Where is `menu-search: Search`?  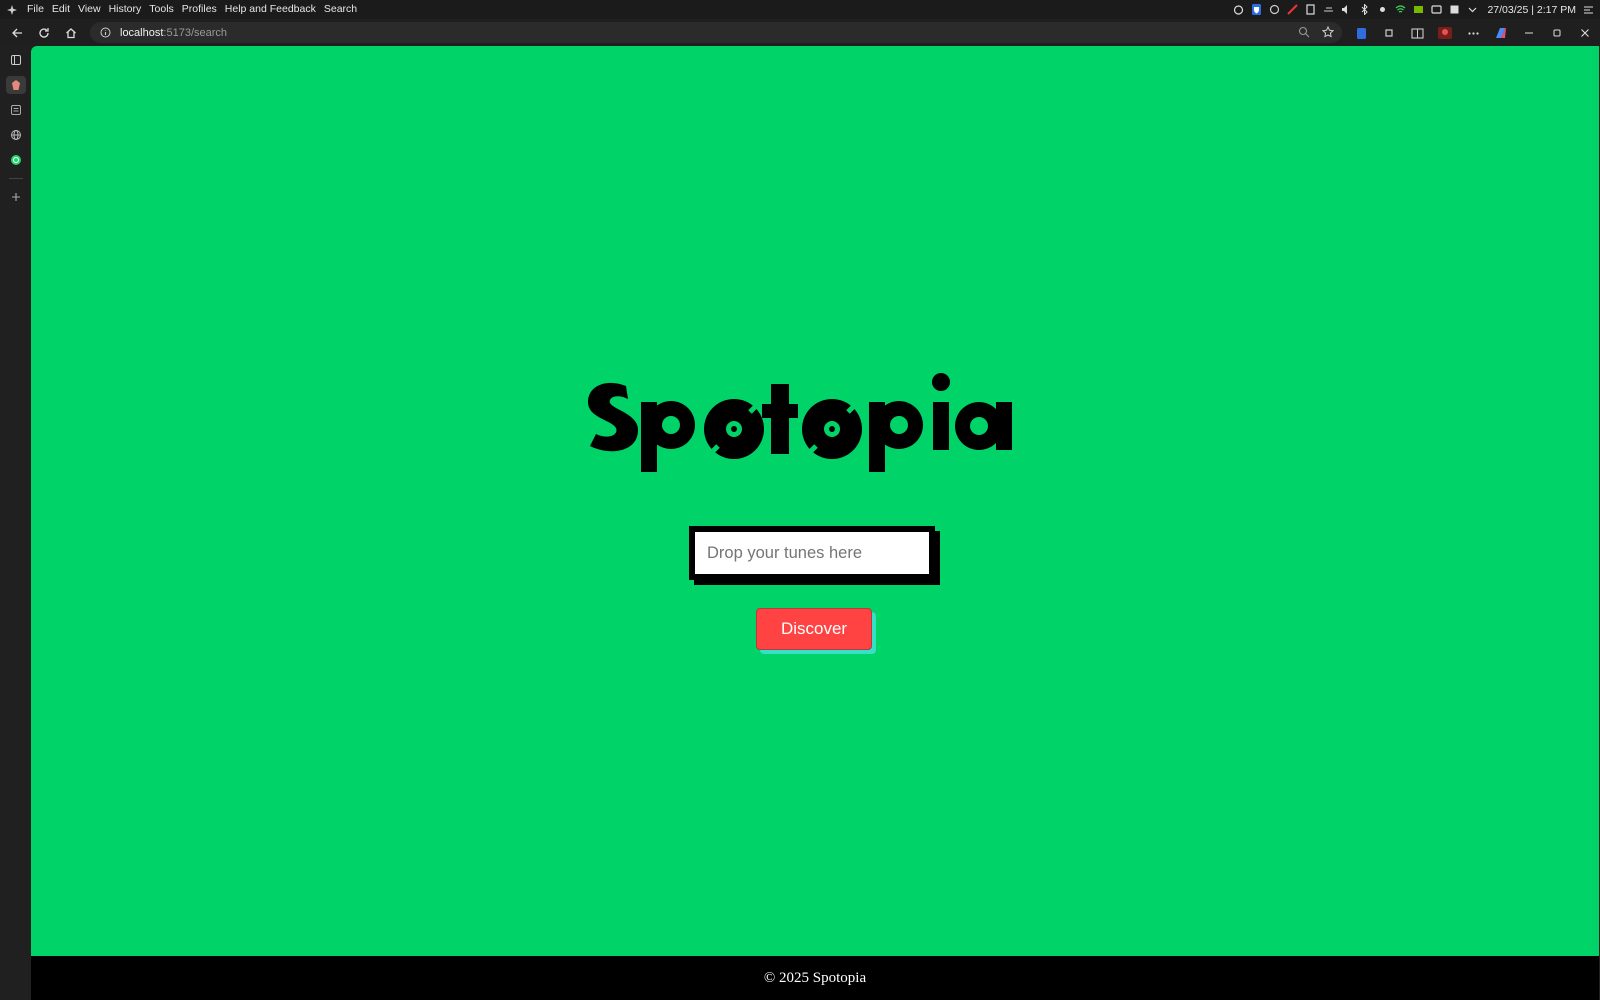 menu-search: Search is located at coordinates (340, 9).